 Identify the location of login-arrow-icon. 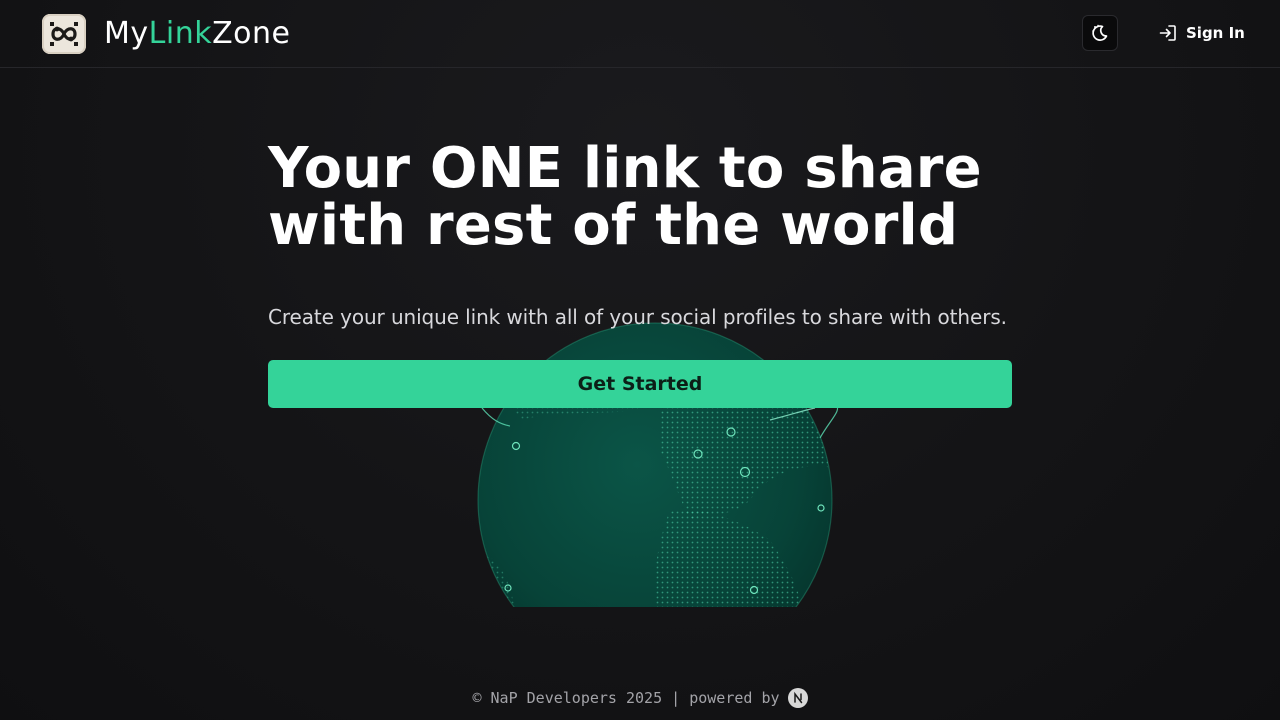
(1167, 33).